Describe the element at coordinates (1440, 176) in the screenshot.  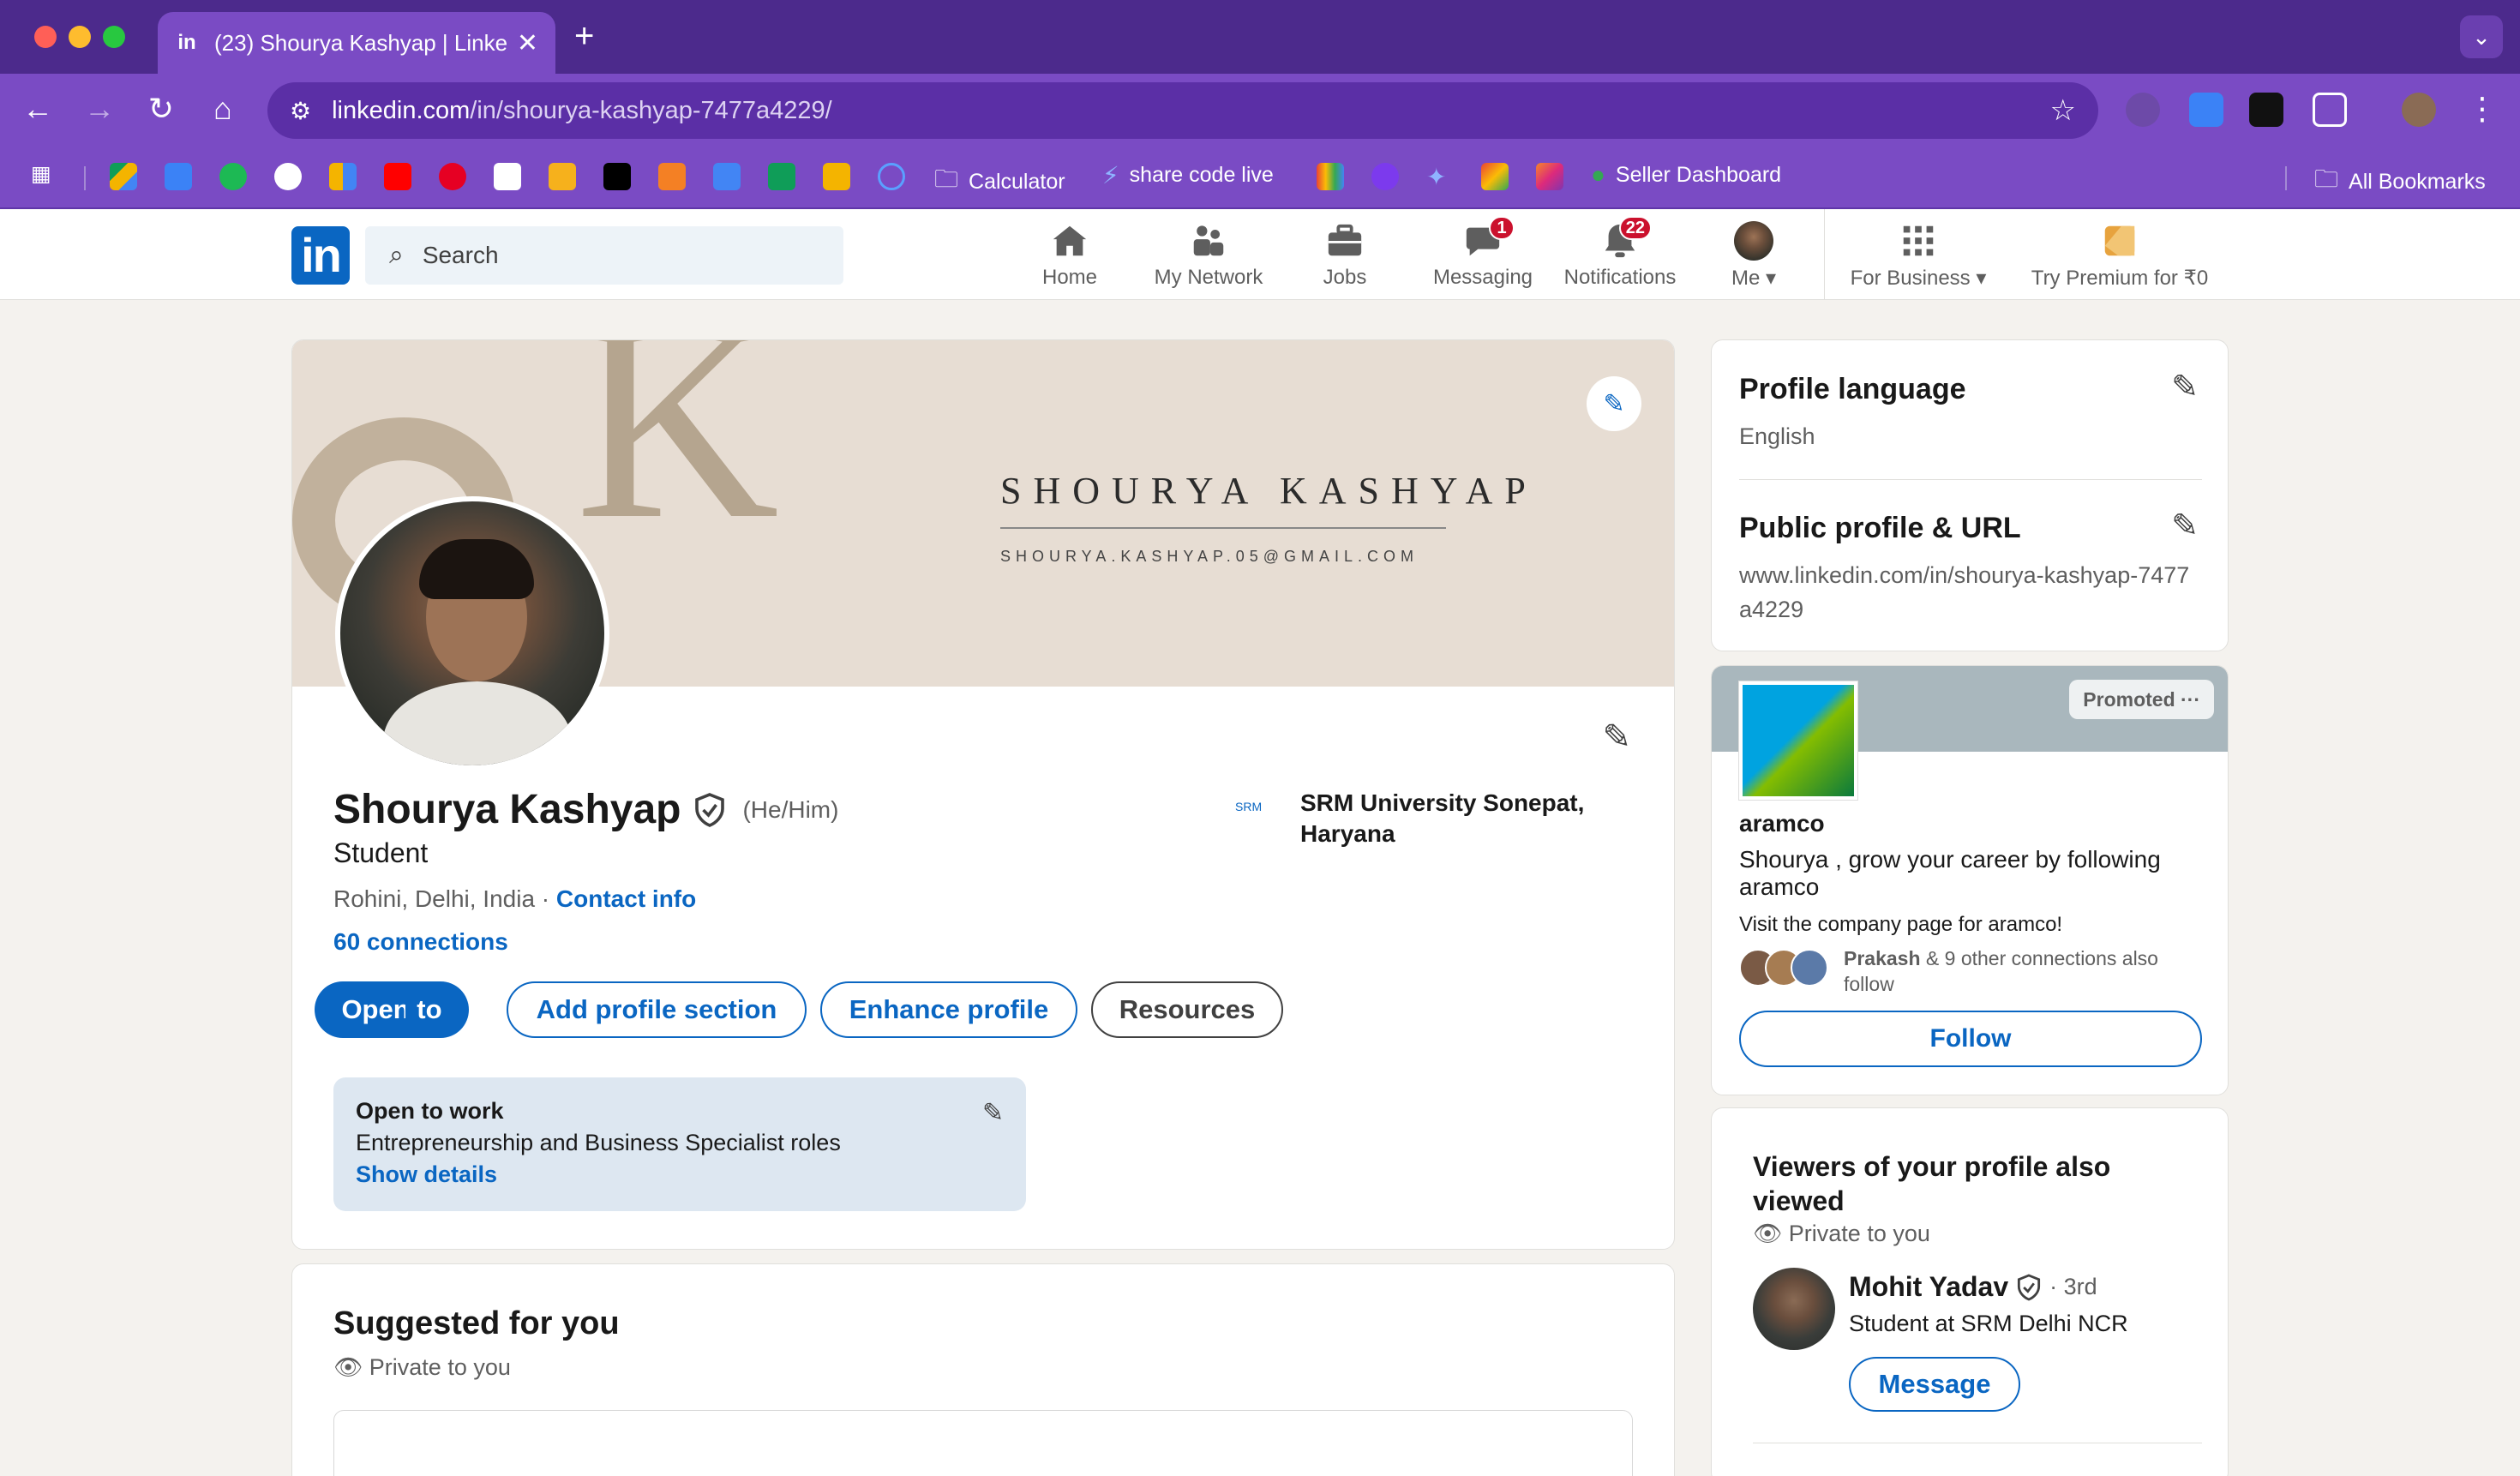
I see `gemini-sparkle-icon: ✦` at that location.